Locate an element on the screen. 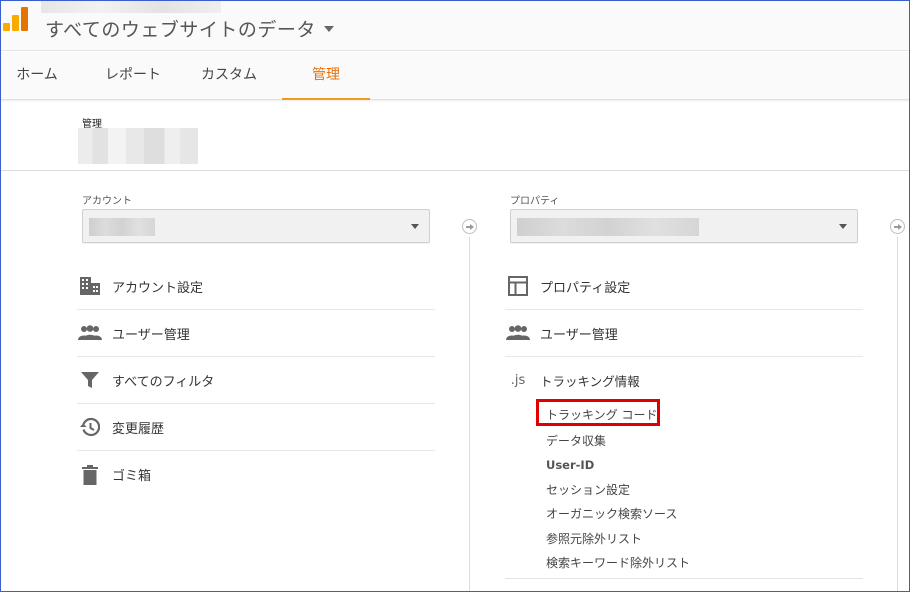 The image size is (910, 592). user-id-link: User-ID is located at coordinates (570, 465).